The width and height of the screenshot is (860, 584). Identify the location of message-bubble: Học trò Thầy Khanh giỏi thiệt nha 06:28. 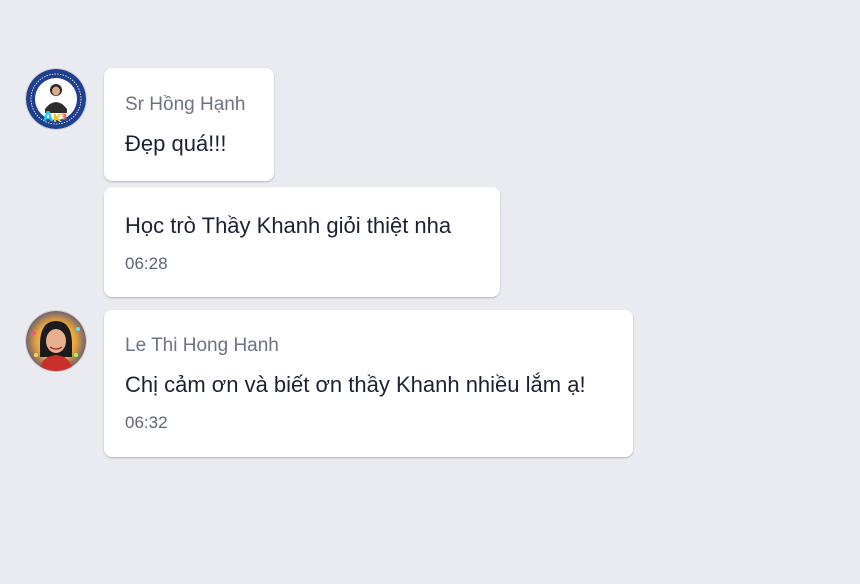
(302, 242).